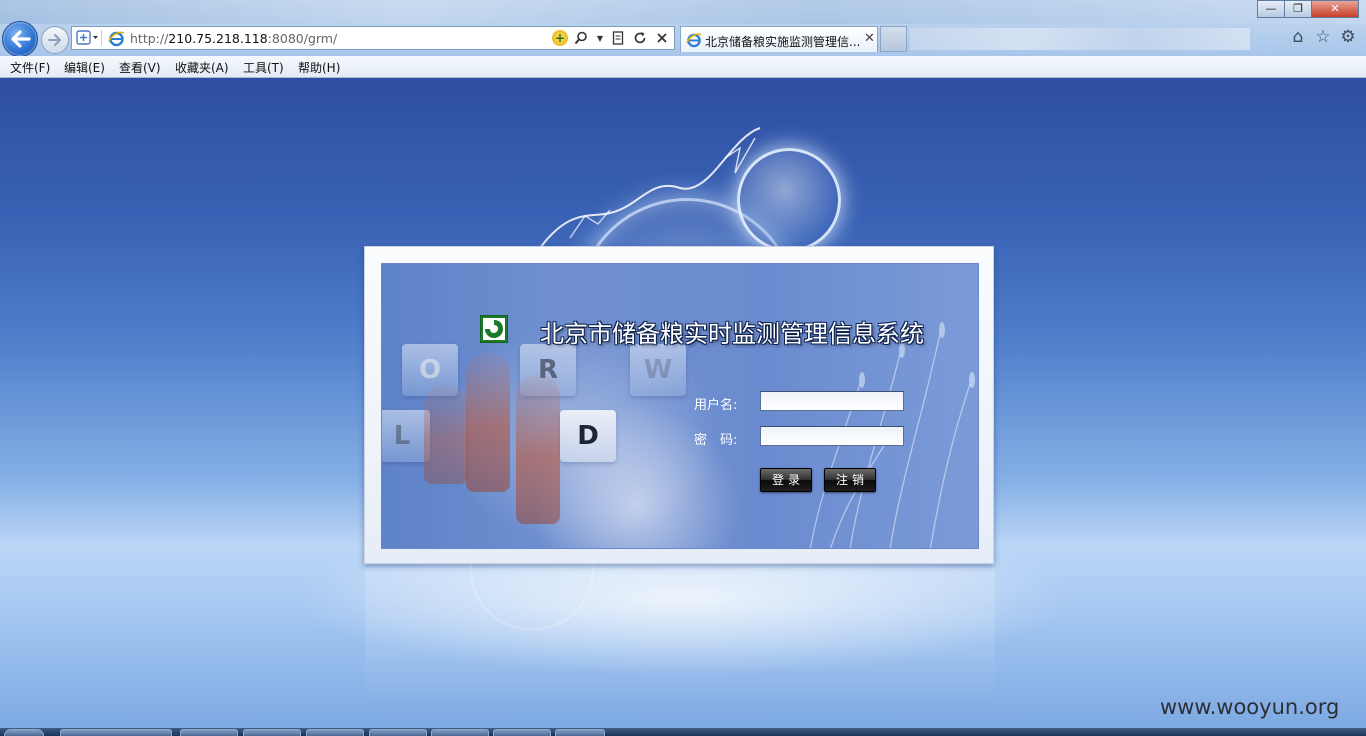 The height and width of the screenshot is (736, 1366). I want to click on tab-active: 北京储备粮实施监测管理信... ✕, so click(779, 39).